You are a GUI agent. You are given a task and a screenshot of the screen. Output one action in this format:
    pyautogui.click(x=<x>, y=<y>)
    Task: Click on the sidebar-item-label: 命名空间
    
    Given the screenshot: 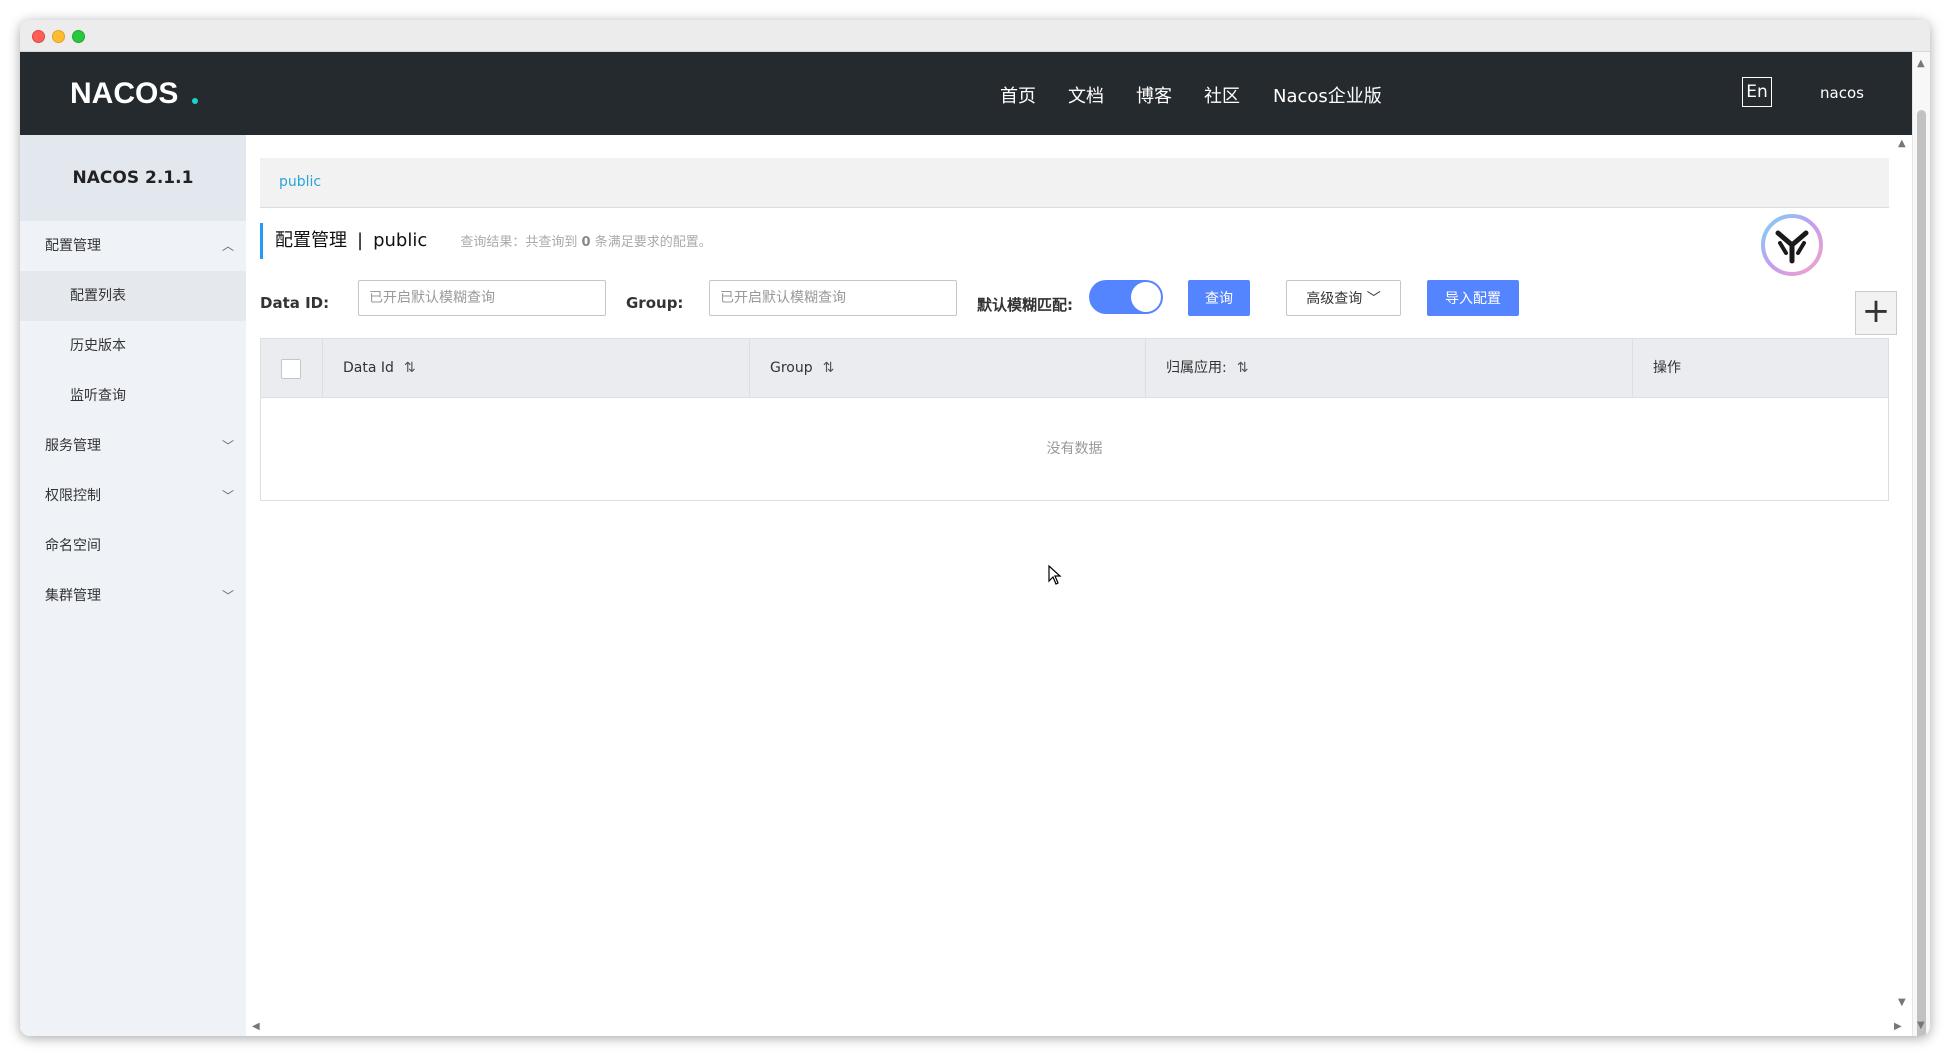 What is the action you would take?
    pyautogui.click(x=73, y=546)
    